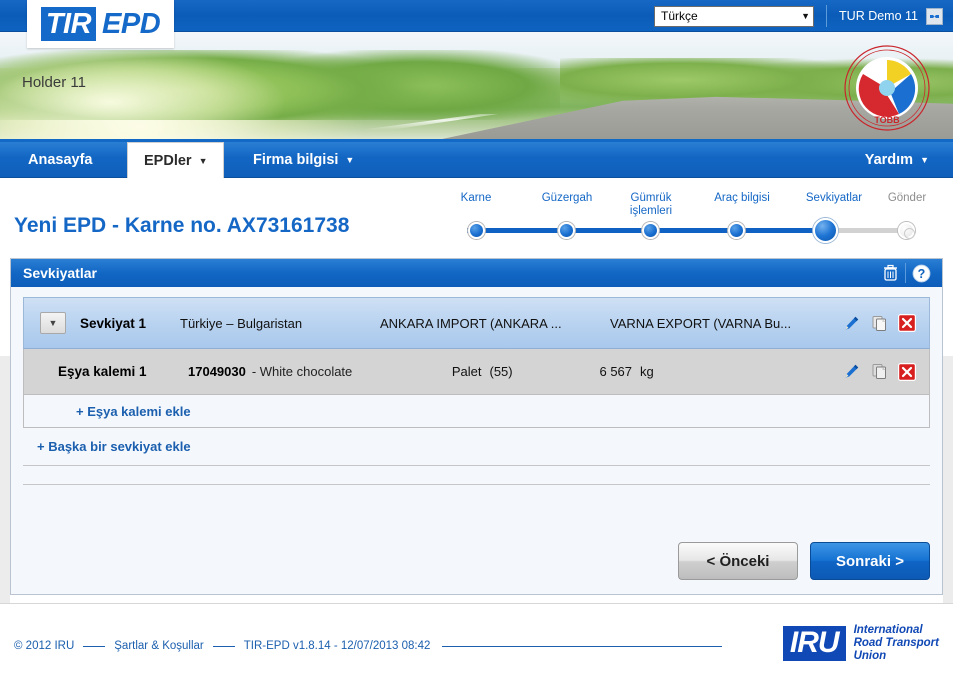 This screenshot has height=674, width=953. I want to click on step-label-karne: Karne, so click(476, 198).